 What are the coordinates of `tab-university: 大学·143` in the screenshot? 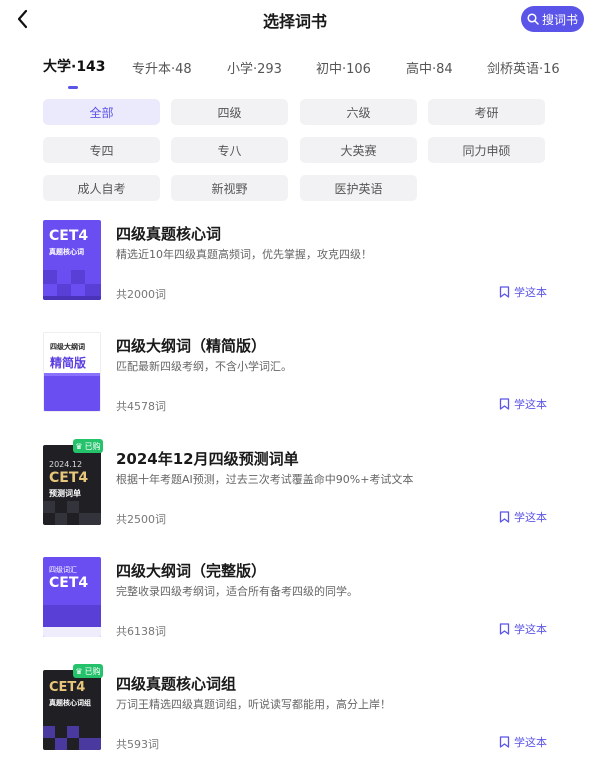 It's located at (74, 66).